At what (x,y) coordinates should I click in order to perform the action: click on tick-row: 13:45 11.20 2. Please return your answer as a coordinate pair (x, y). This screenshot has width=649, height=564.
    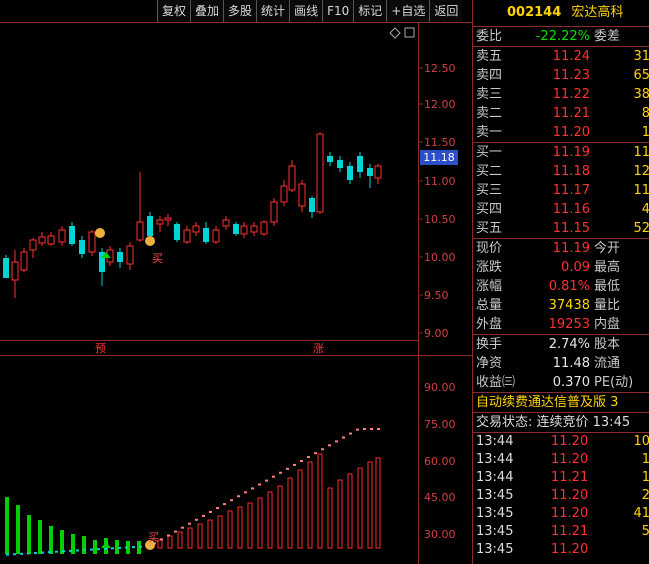
    Looking at the image, I should click on (561, 496).